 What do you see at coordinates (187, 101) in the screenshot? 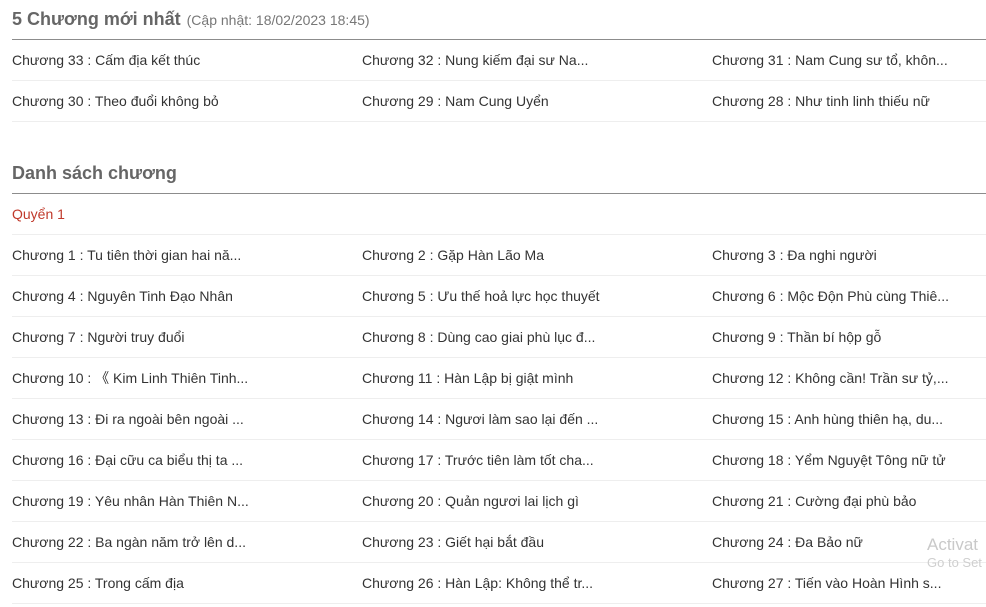
I see `chapter-link: Chương 30 : Theo đuổi không bỏ` at bounding box center [187, 101].